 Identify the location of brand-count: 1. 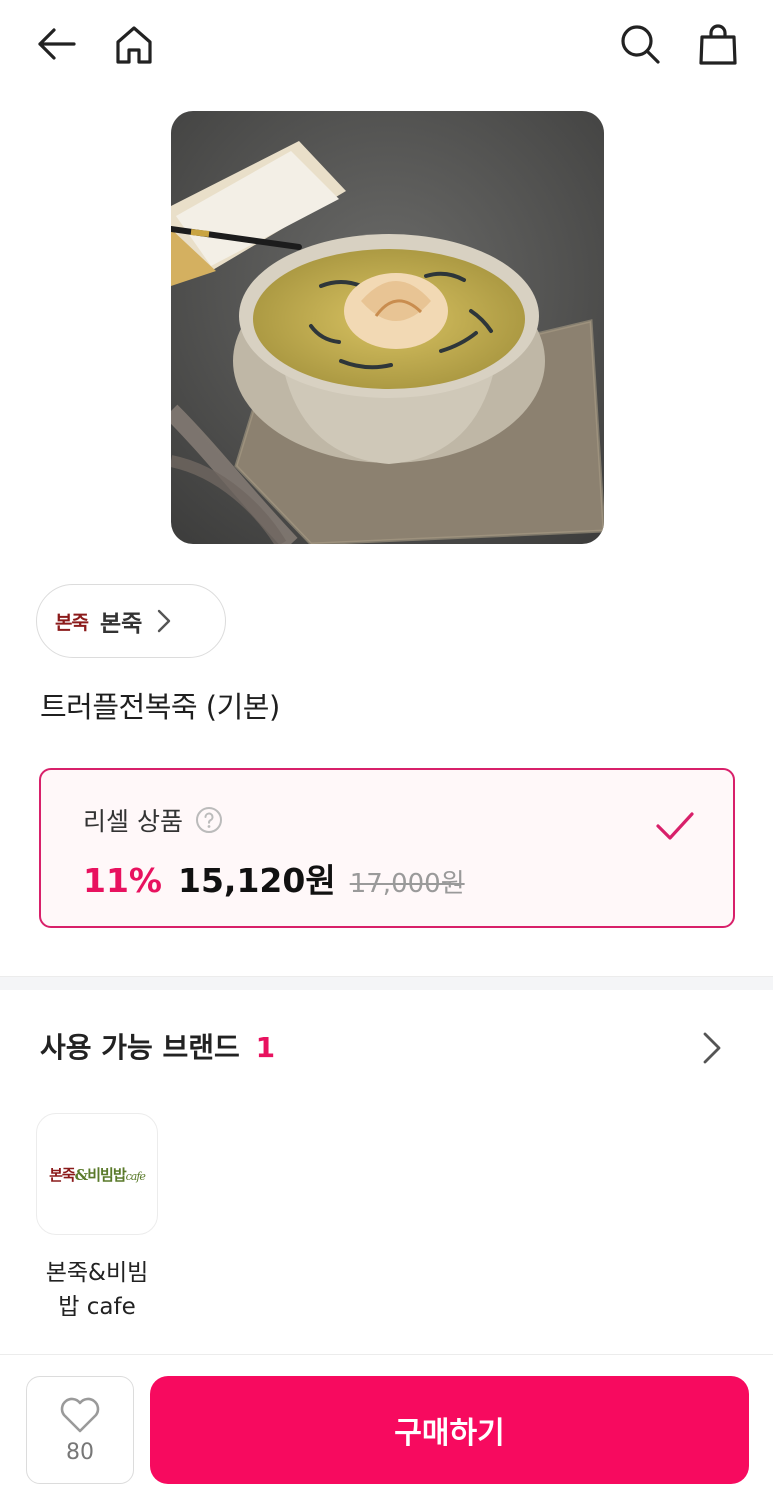
(265, 1047).